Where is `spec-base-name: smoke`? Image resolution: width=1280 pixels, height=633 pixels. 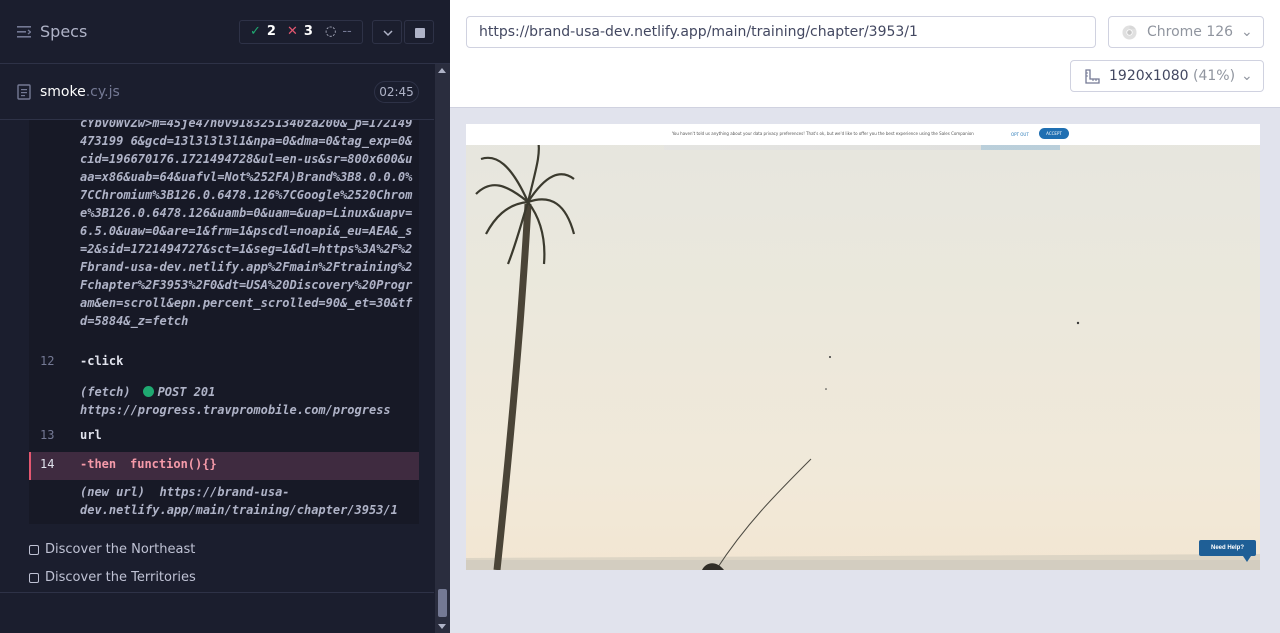
spec-base-name: smoke is located at coordinates (63, 92).